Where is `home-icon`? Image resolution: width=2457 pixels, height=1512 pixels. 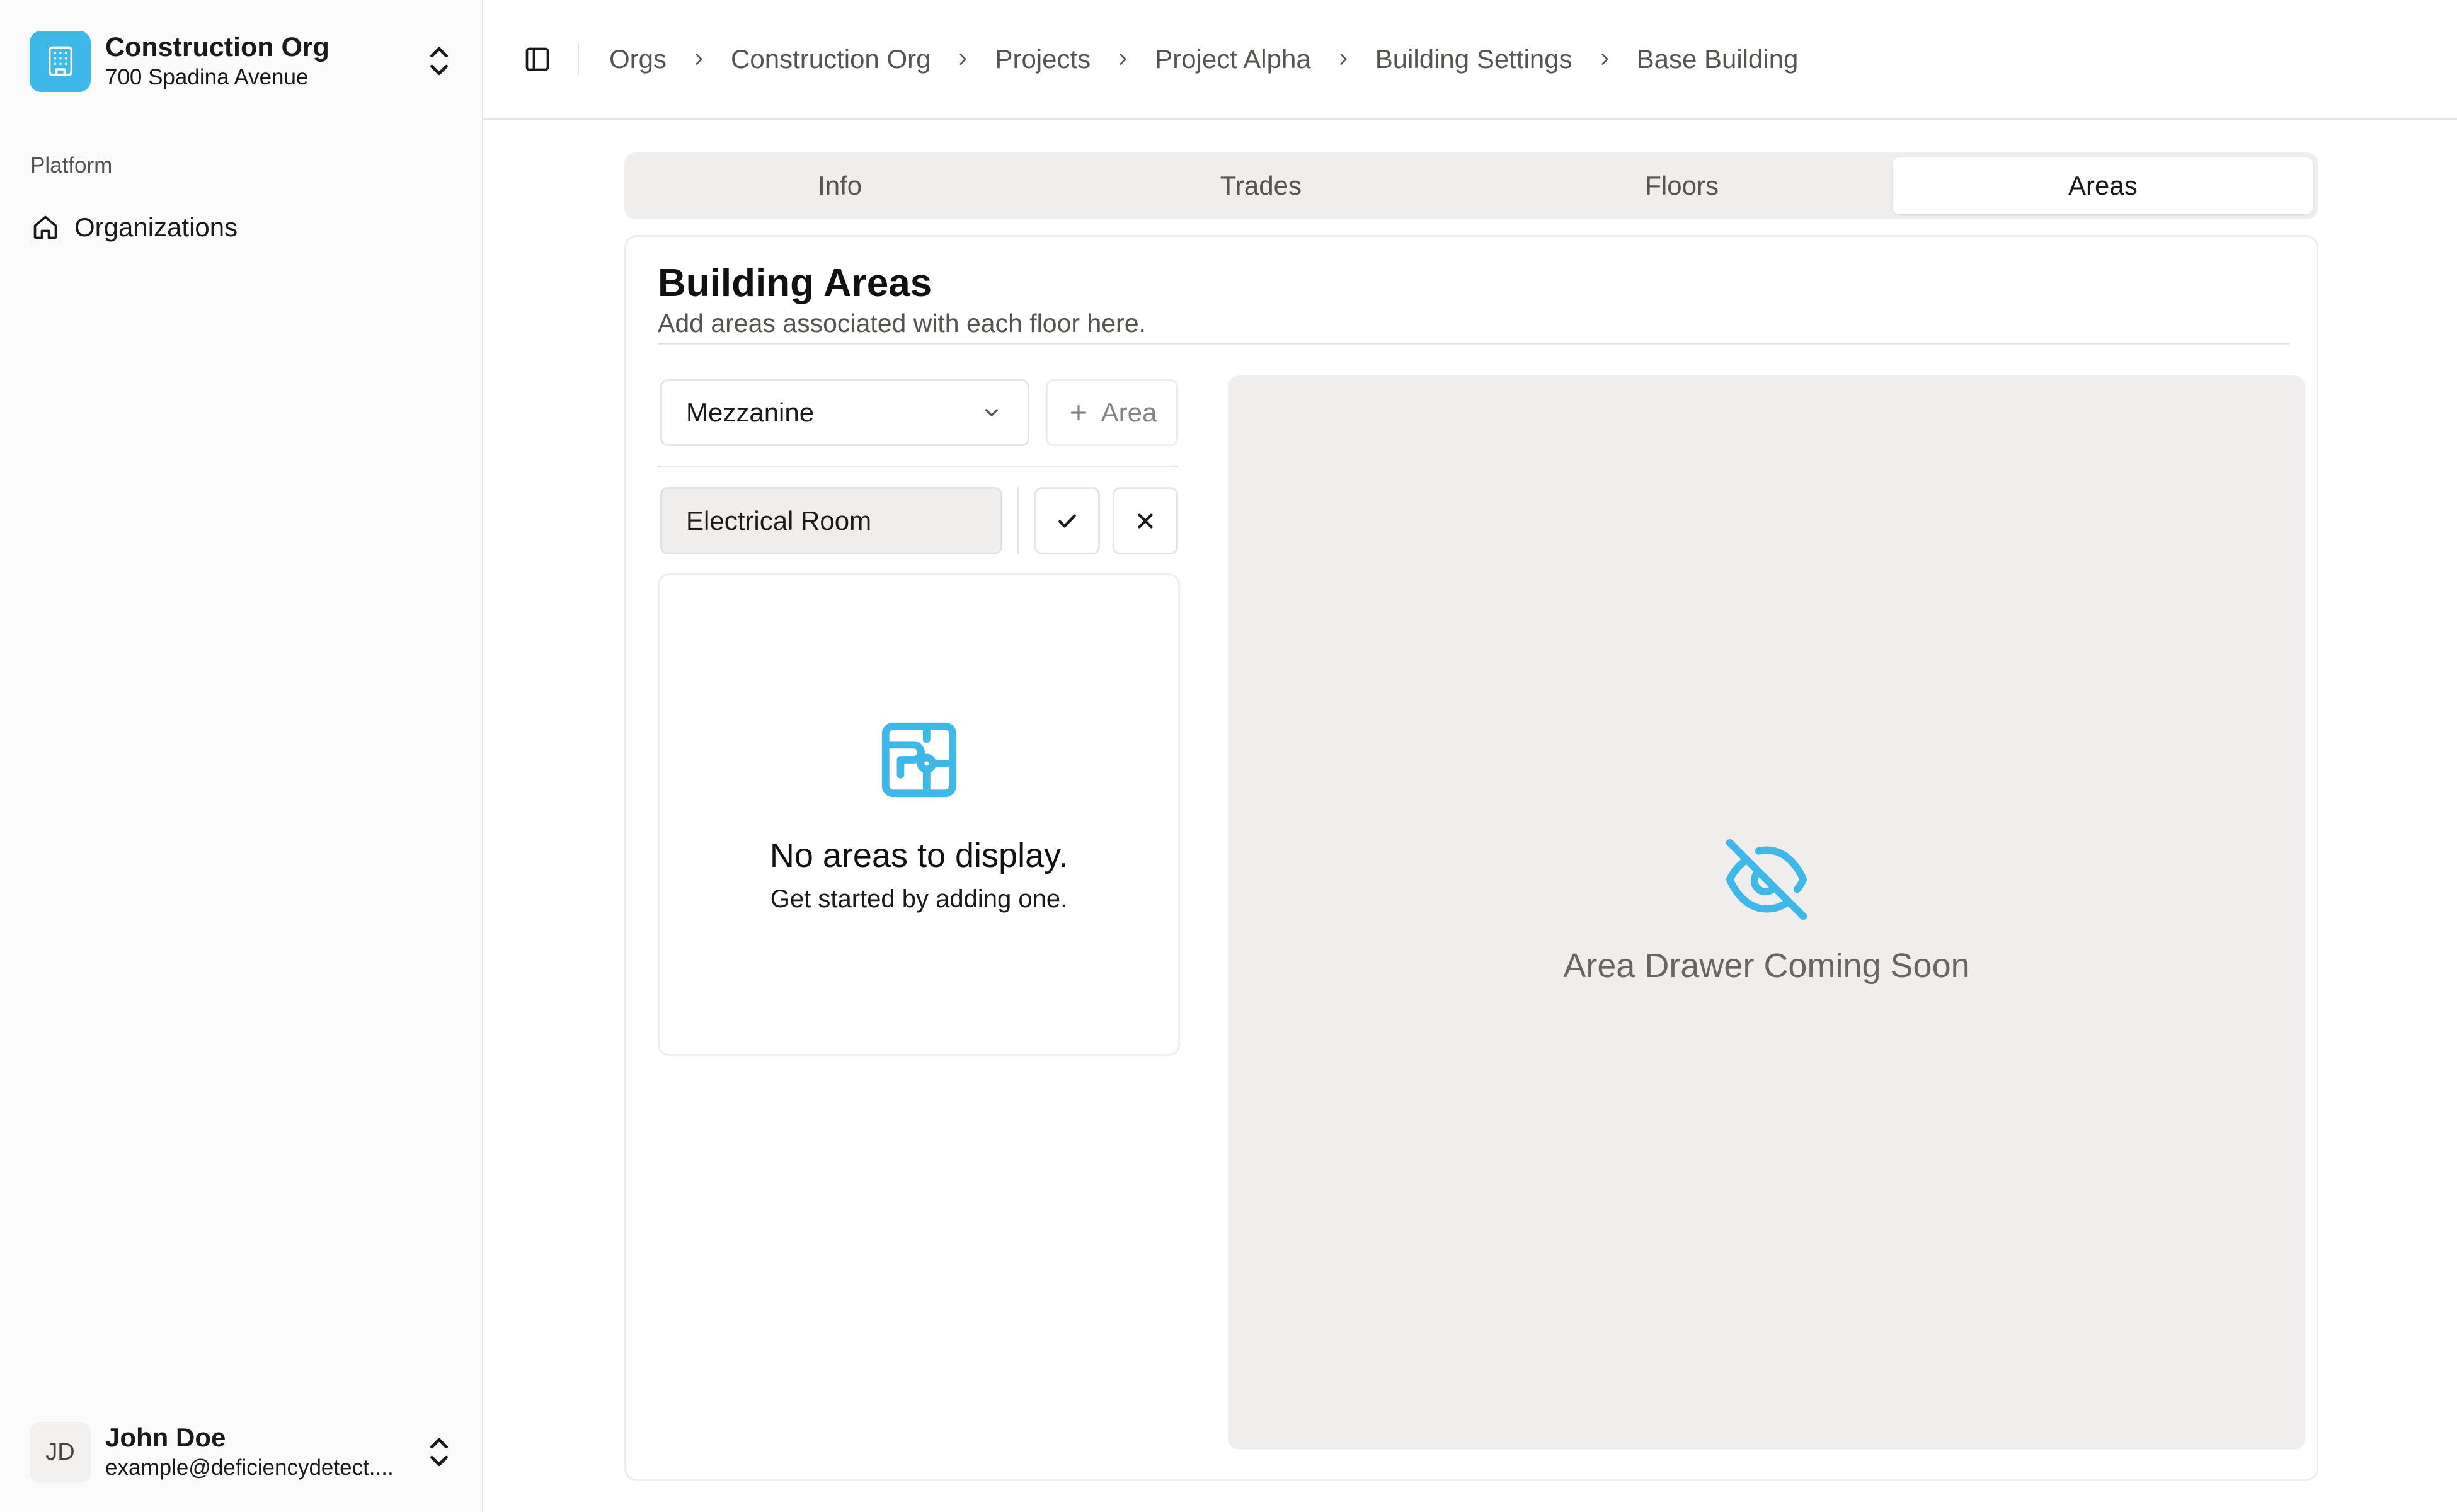 home-icon is located at coordinates (45, 227).